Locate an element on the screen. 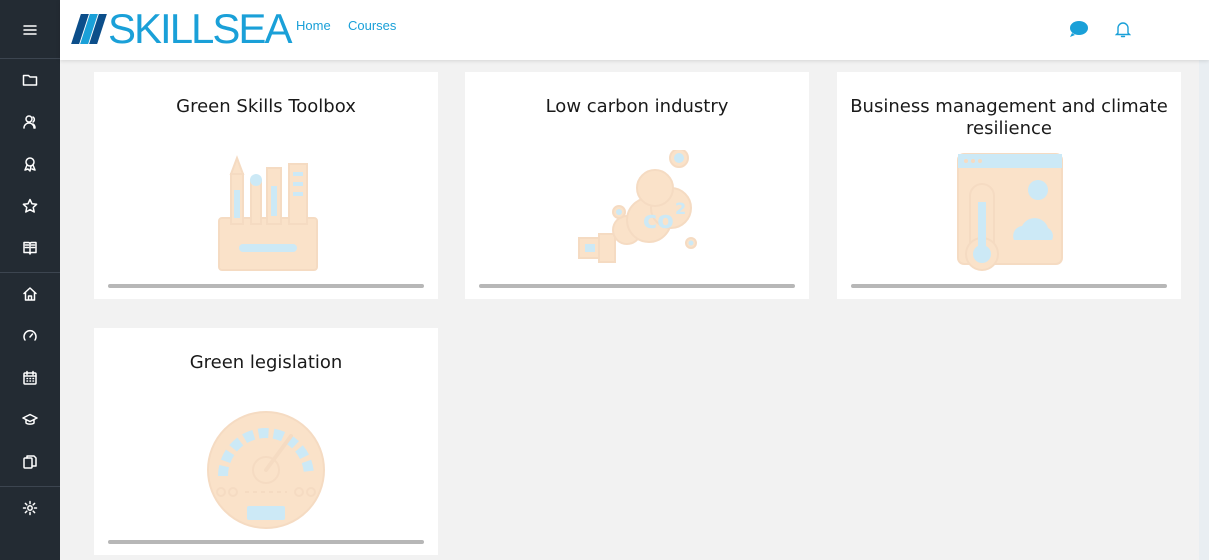 This screenshot has width=1209, height=560. settings-icon is located at coordinates (30, 508).